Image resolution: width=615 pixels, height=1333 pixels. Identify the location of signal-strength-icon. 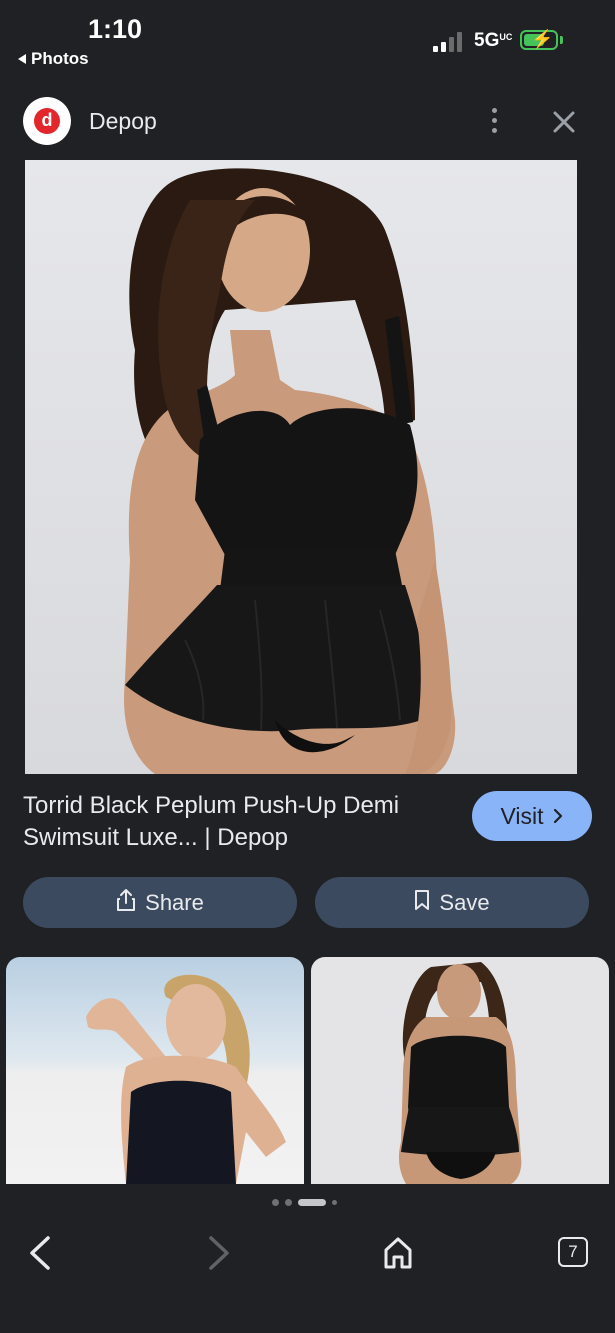
(447, 42).